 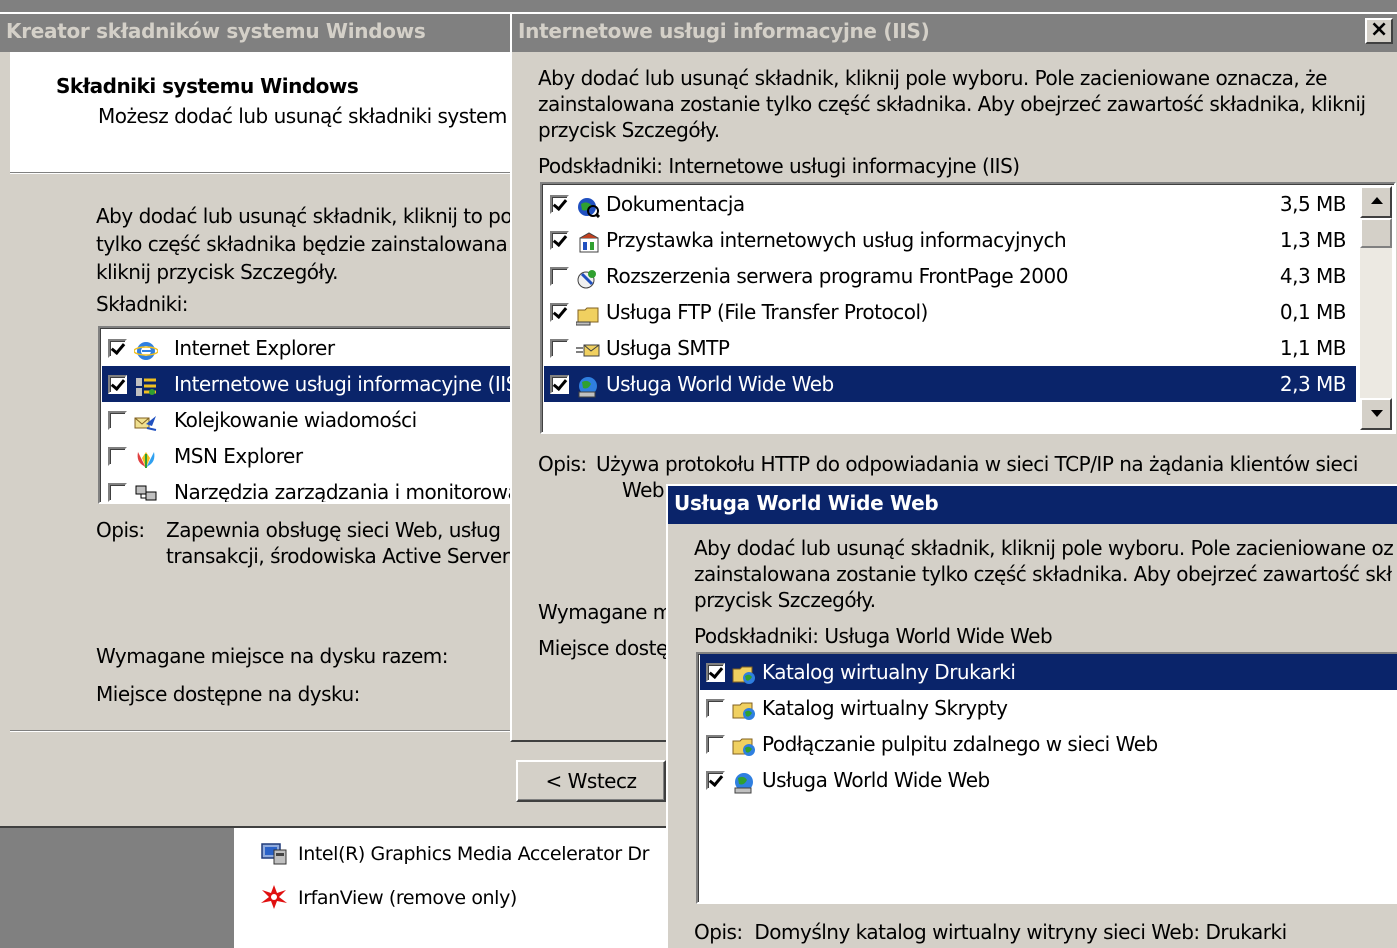 What do you see at coordinates (347, 492) in the screenshot?
I see `component-label: Narzędzia zarządzania i monitorowa` at bounding box center [347, 492].